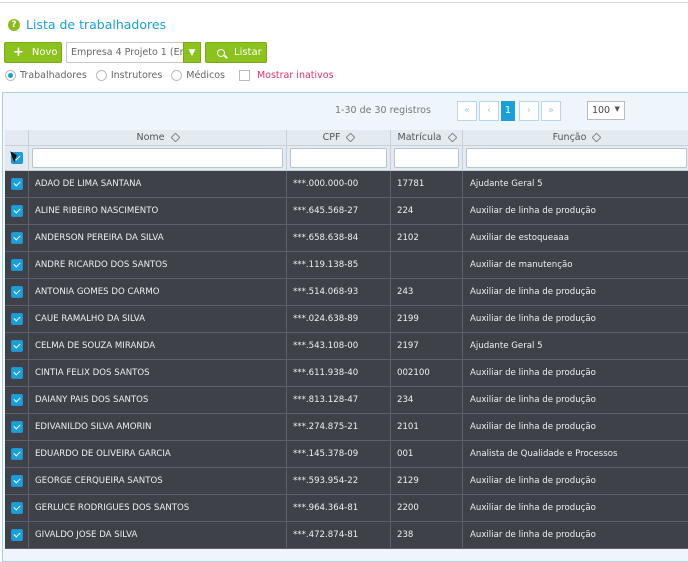 The height and width of the screenshot is (562, 688). What do you see at coordinates (488, 110) in the screenshot?
I see `prev-page-button: ‹` at bounding box center [488, 110].